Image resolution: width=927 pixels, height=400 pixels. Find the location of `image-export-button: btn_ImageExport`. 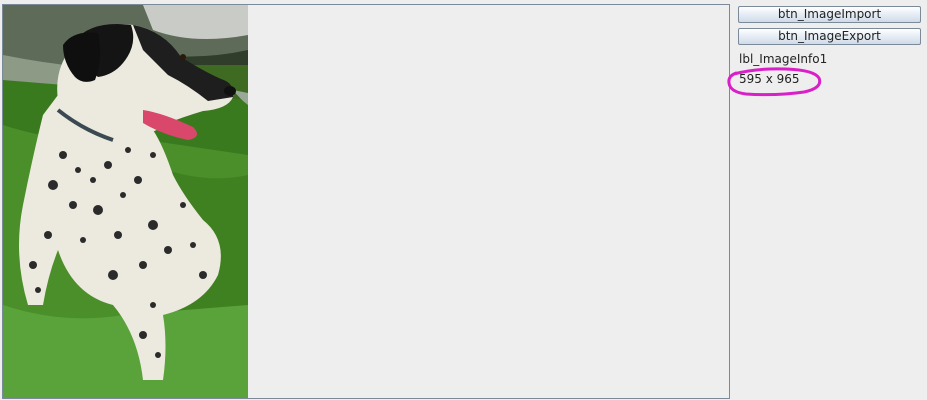

image-export-button: btn_ImageExport is located at coordinates (829, 36).